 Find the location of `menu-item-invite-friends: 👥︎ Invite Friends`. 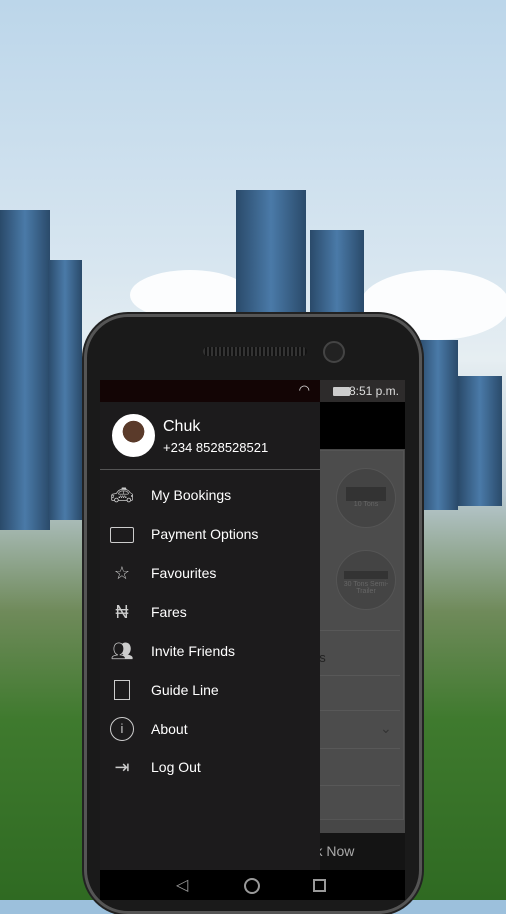

menu-item-invite-friends: 👥︎ Invite Friends is located at coordinates (210, 651).